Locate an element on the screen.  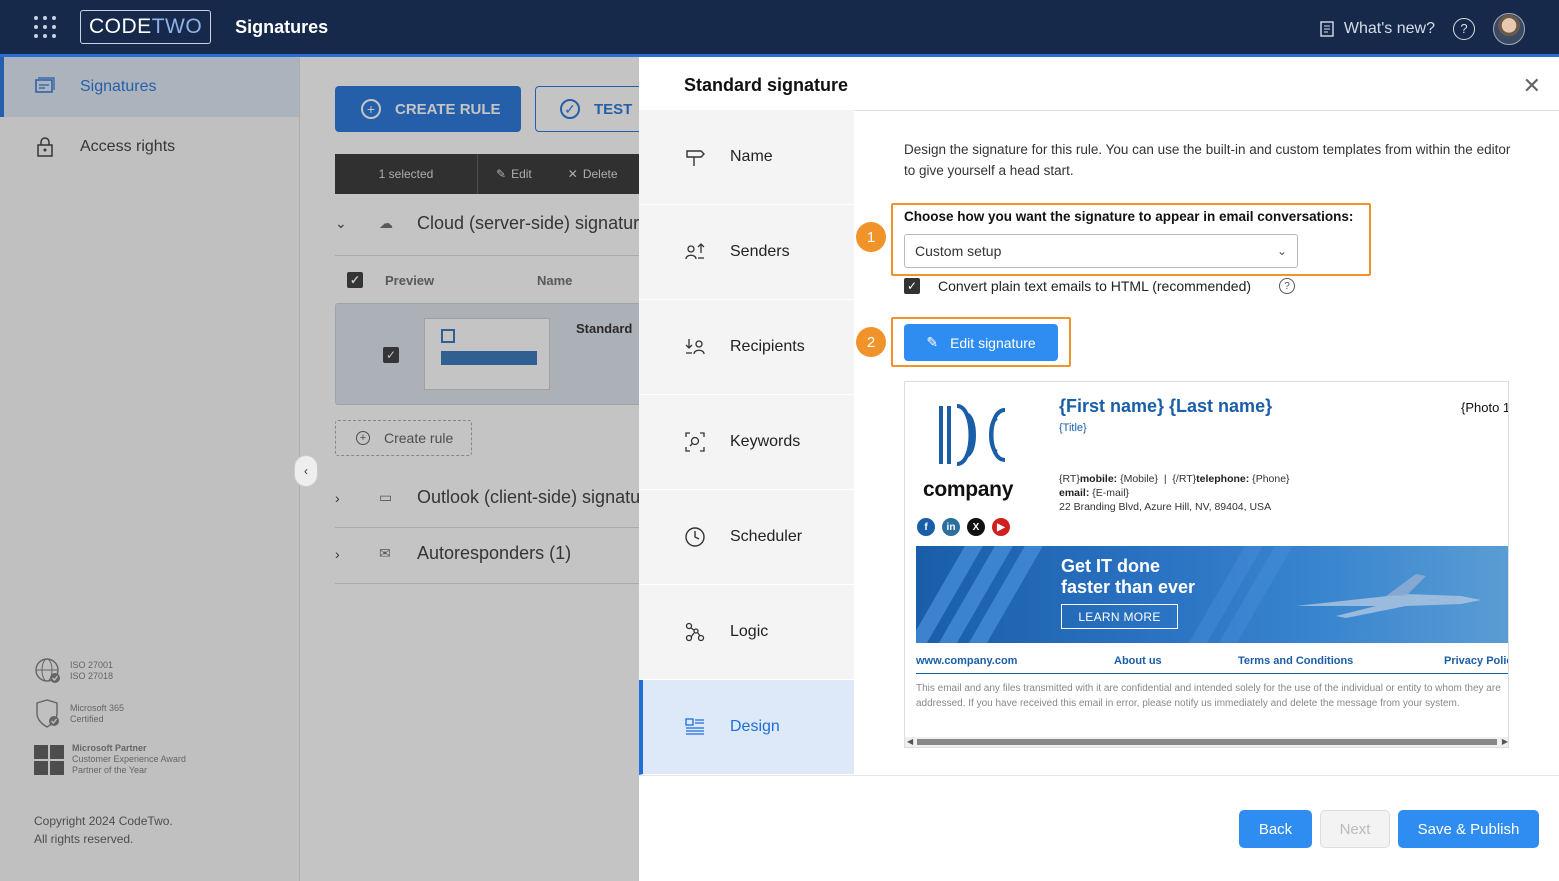
step-label: Logic is located at coordinates (749, 631).